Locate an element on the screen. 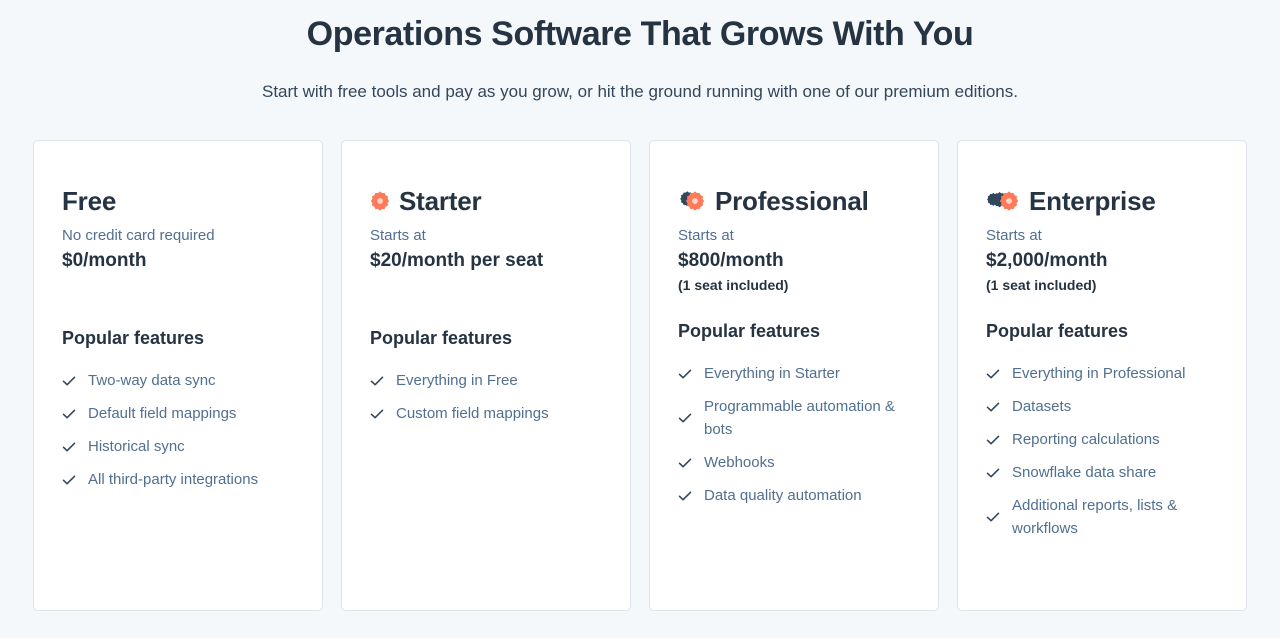 This screenshot has height=638, width=1280. feature-label: Datasets is located at coordinates (1042, 406).